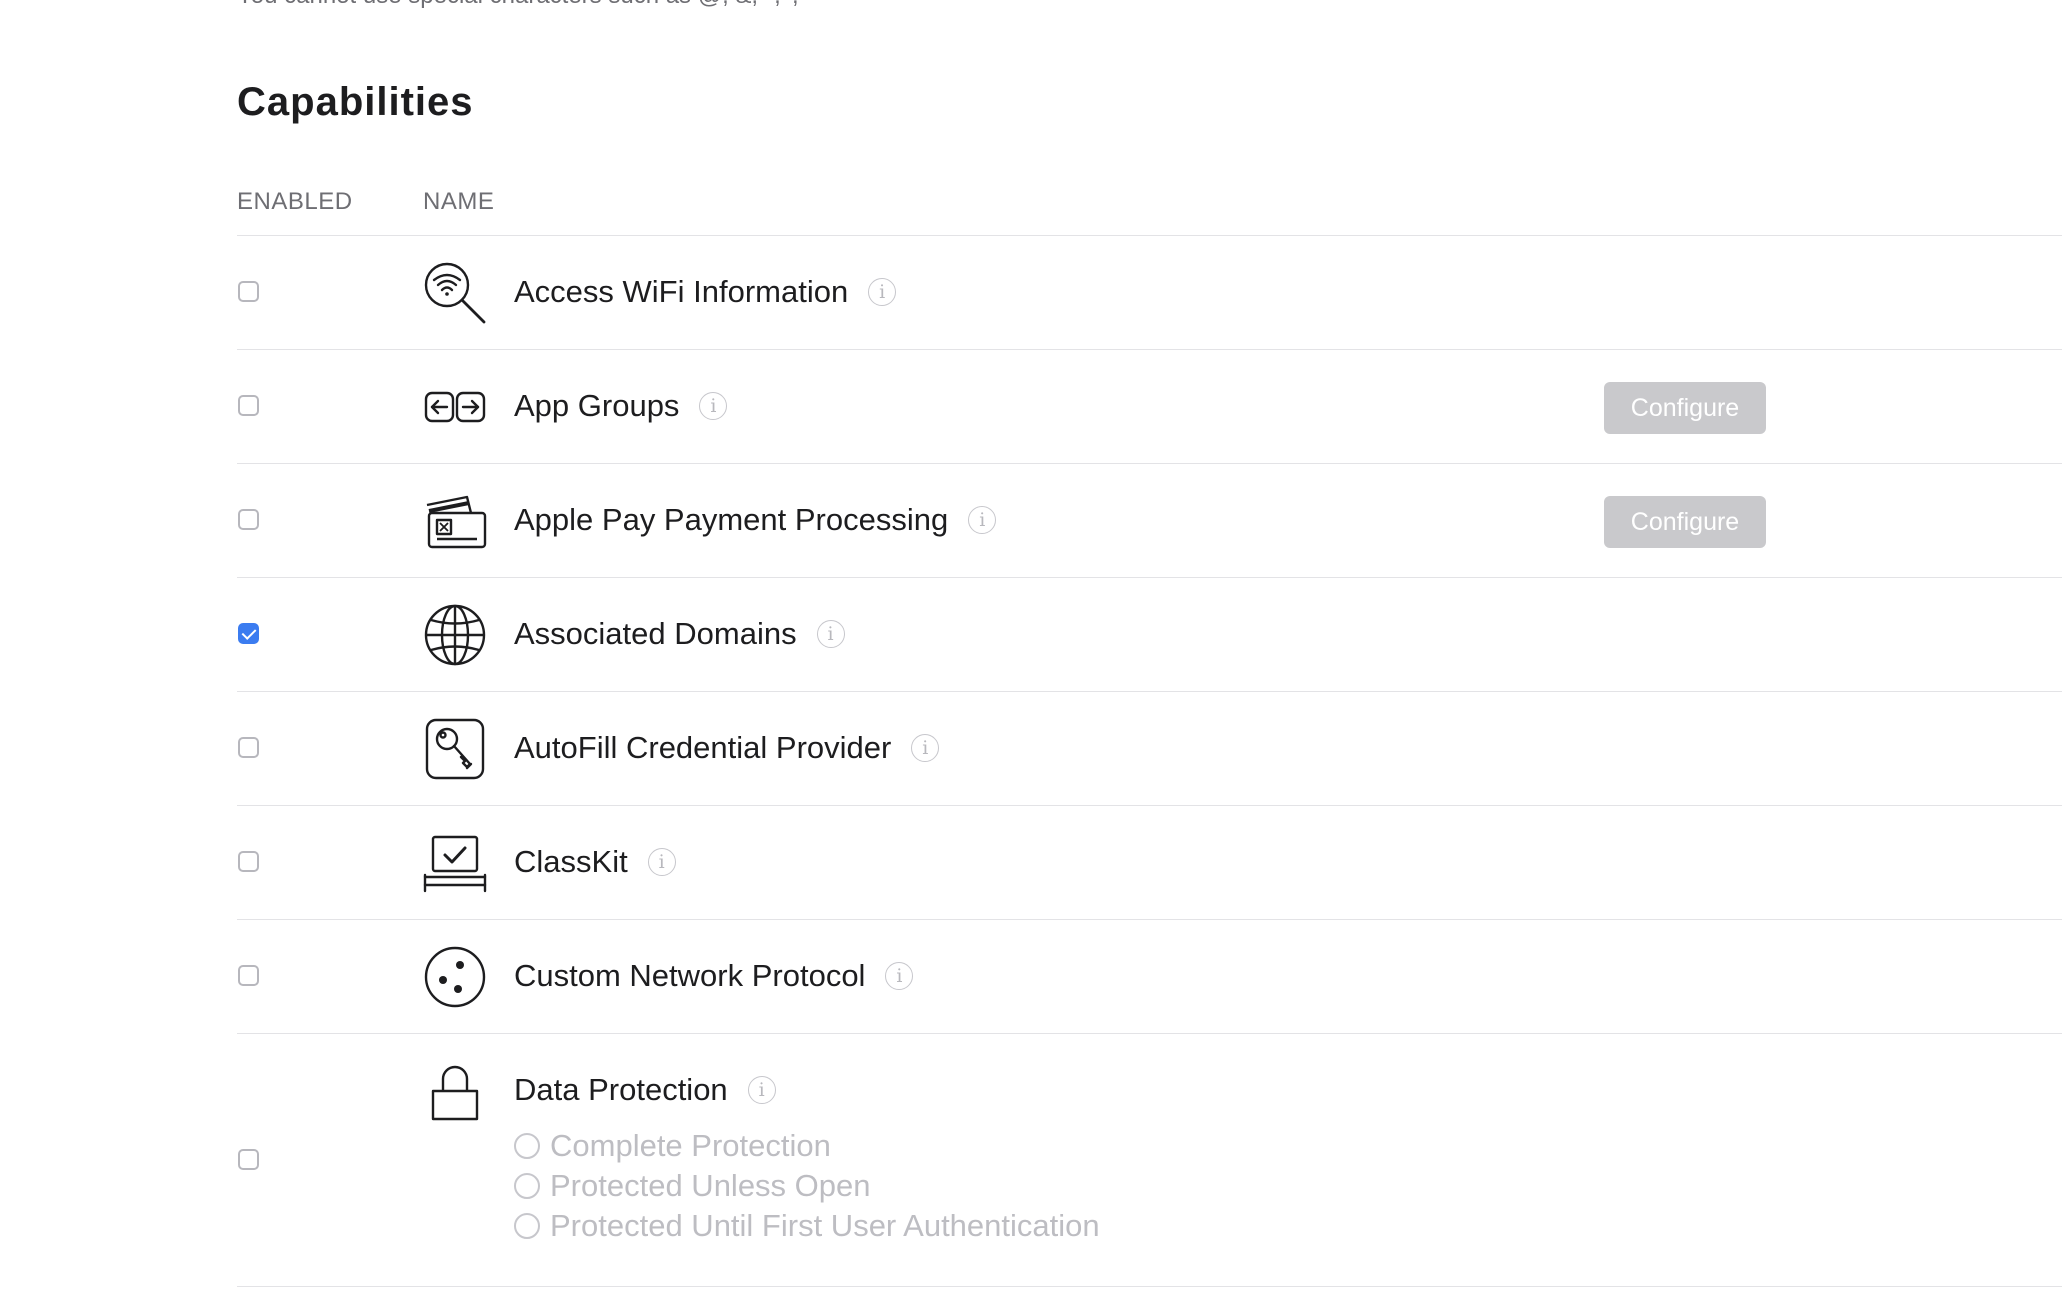  Describe the element at coordinates (681, 291) in the screenshot. I see `capability-name: Access WiFi Information` at that location.